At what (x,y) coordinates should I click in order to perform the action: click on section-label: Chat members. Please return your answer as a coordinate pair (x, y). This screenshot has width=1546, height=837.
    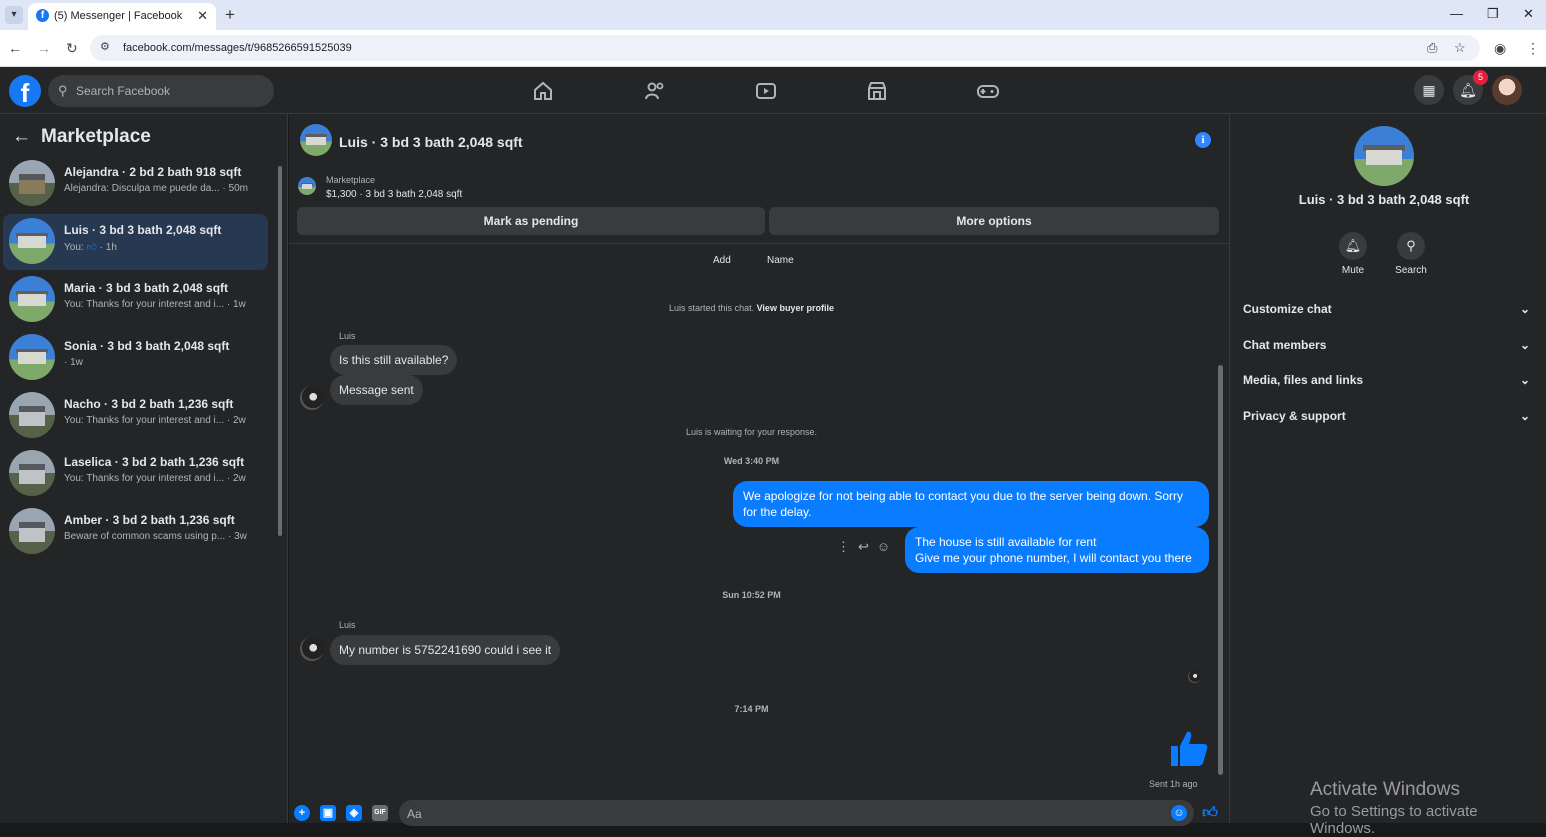
    Looking at the image, I should click on (1285, 345).